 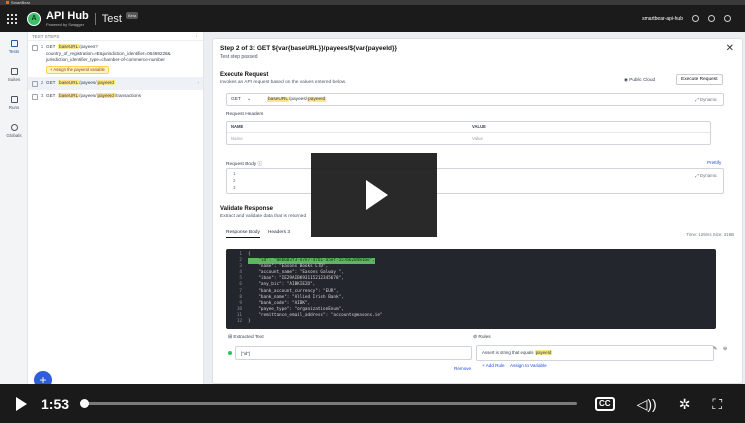 I want to click on rail-label: Globals, so click(x=14, y=135).